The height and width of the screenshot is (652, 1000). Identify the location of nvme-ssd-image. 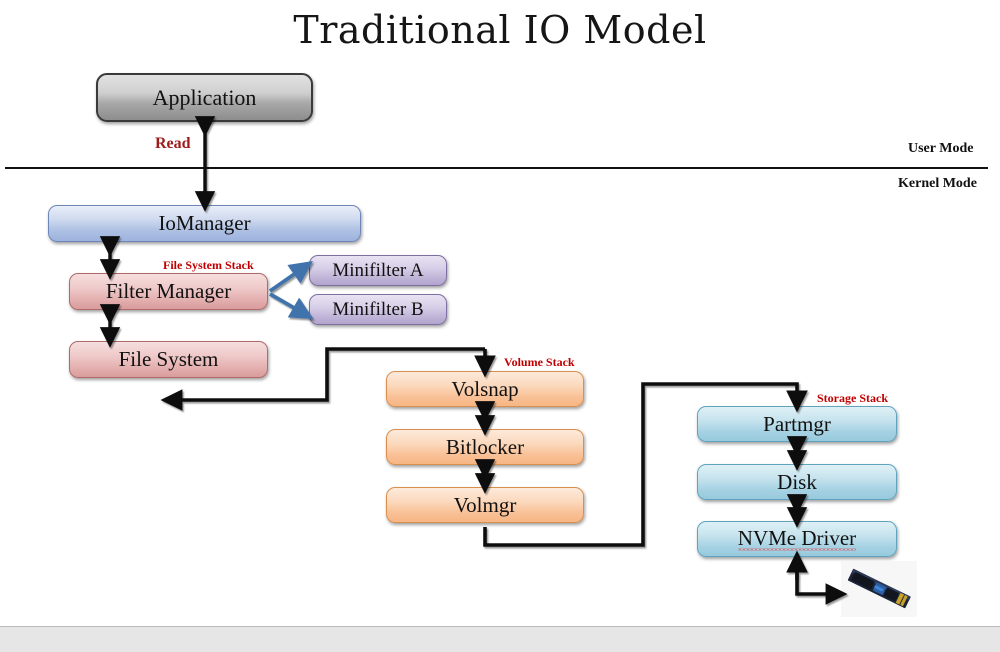
(879, 589).